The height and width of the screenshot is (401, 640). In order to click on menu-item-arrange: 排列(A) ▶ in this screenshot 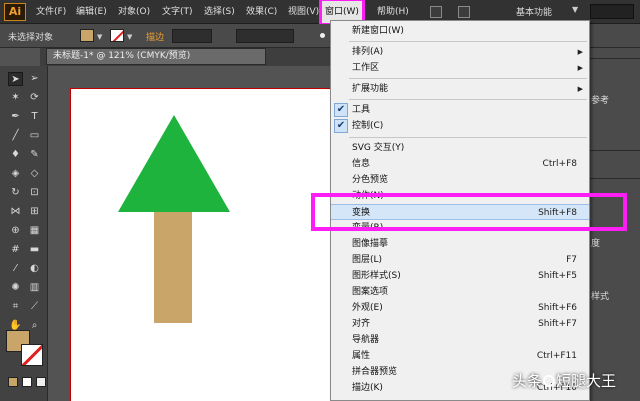, I will do `click(460, 52)`.